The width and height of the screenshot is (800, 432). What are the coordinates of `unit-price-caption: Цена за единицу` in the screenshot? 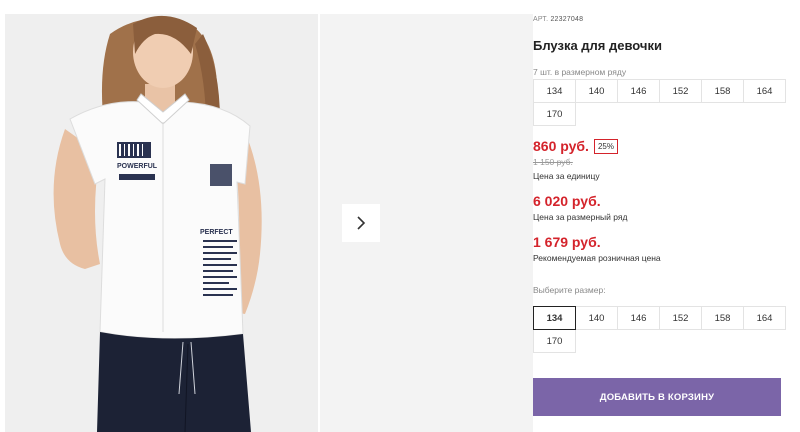 It's located at (566, 176).